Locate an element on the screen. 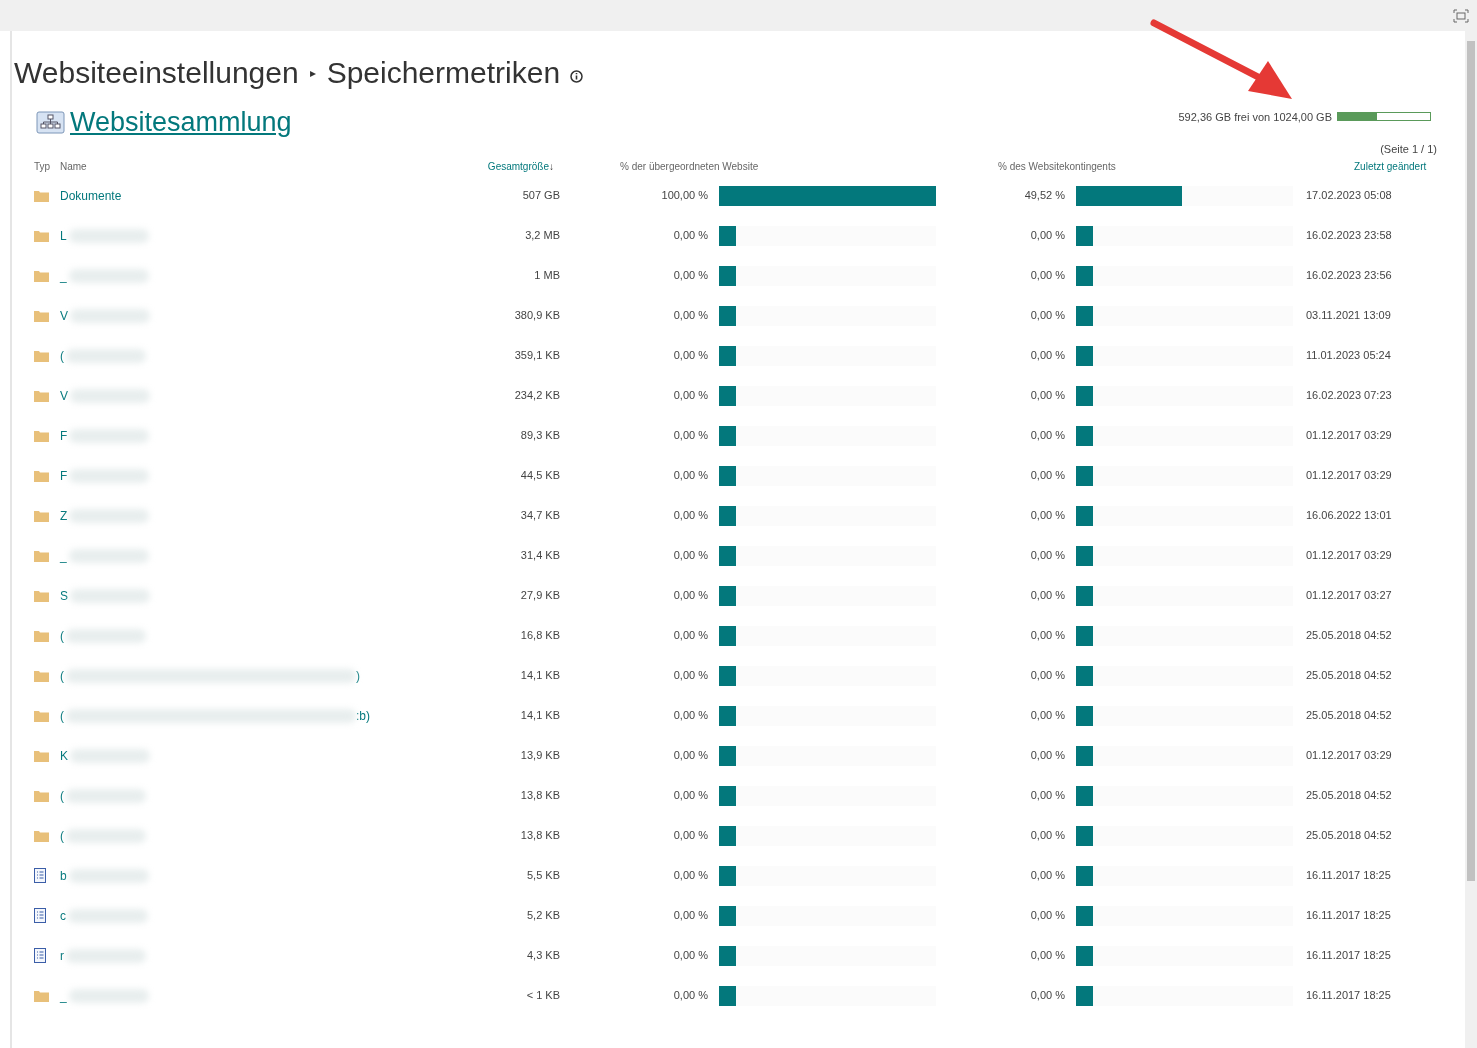 The width and height of the screenshot is (1477, 1048). item-name-link: b is located at coordinates (63, 875).